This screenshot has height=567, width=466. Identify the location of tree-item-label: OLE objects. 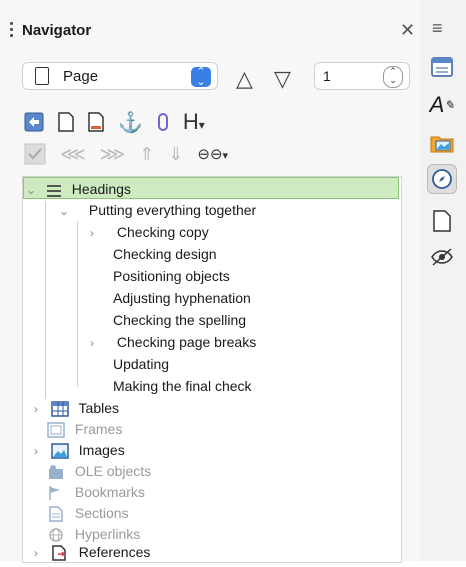
(113, 471).